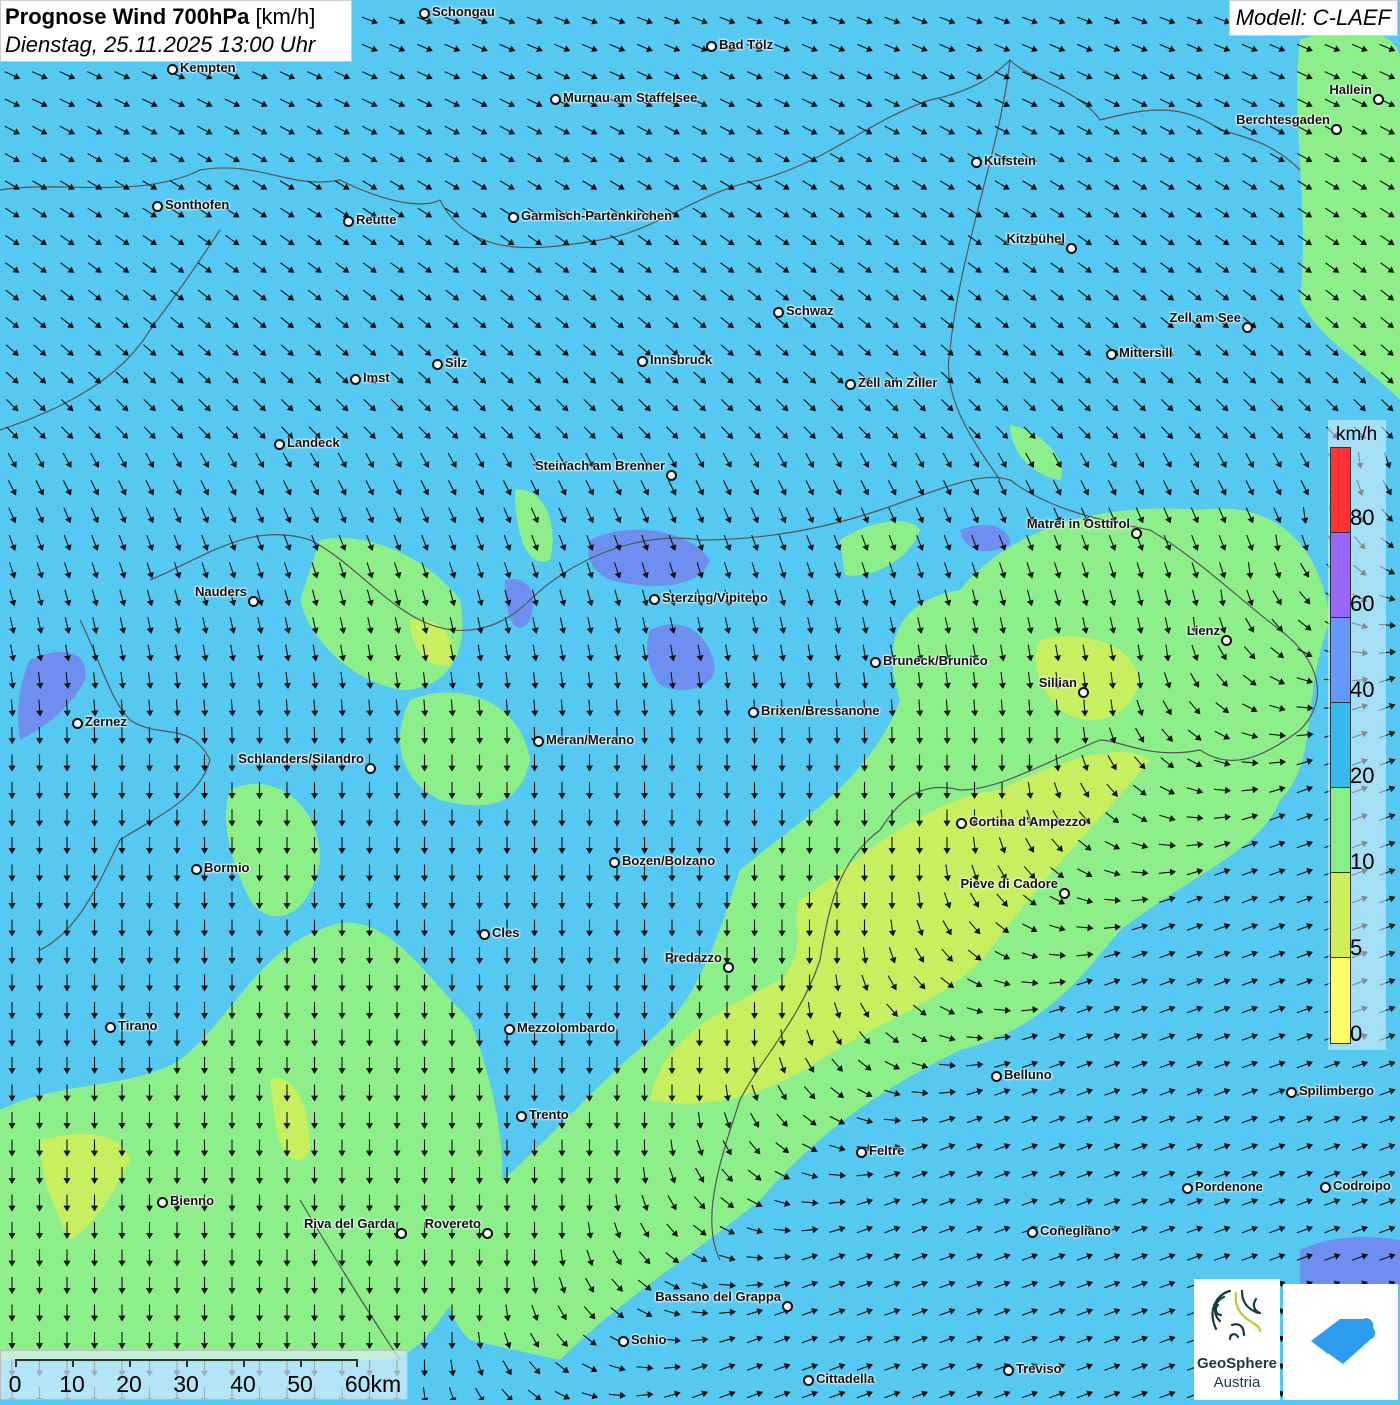 The width and height of the screenshot is (1400, 1405). Describe the element at coordinates (1237, 1339) in the screenshot. I see `geosphere-austria-logo: GeoSphere Austria` at that location.